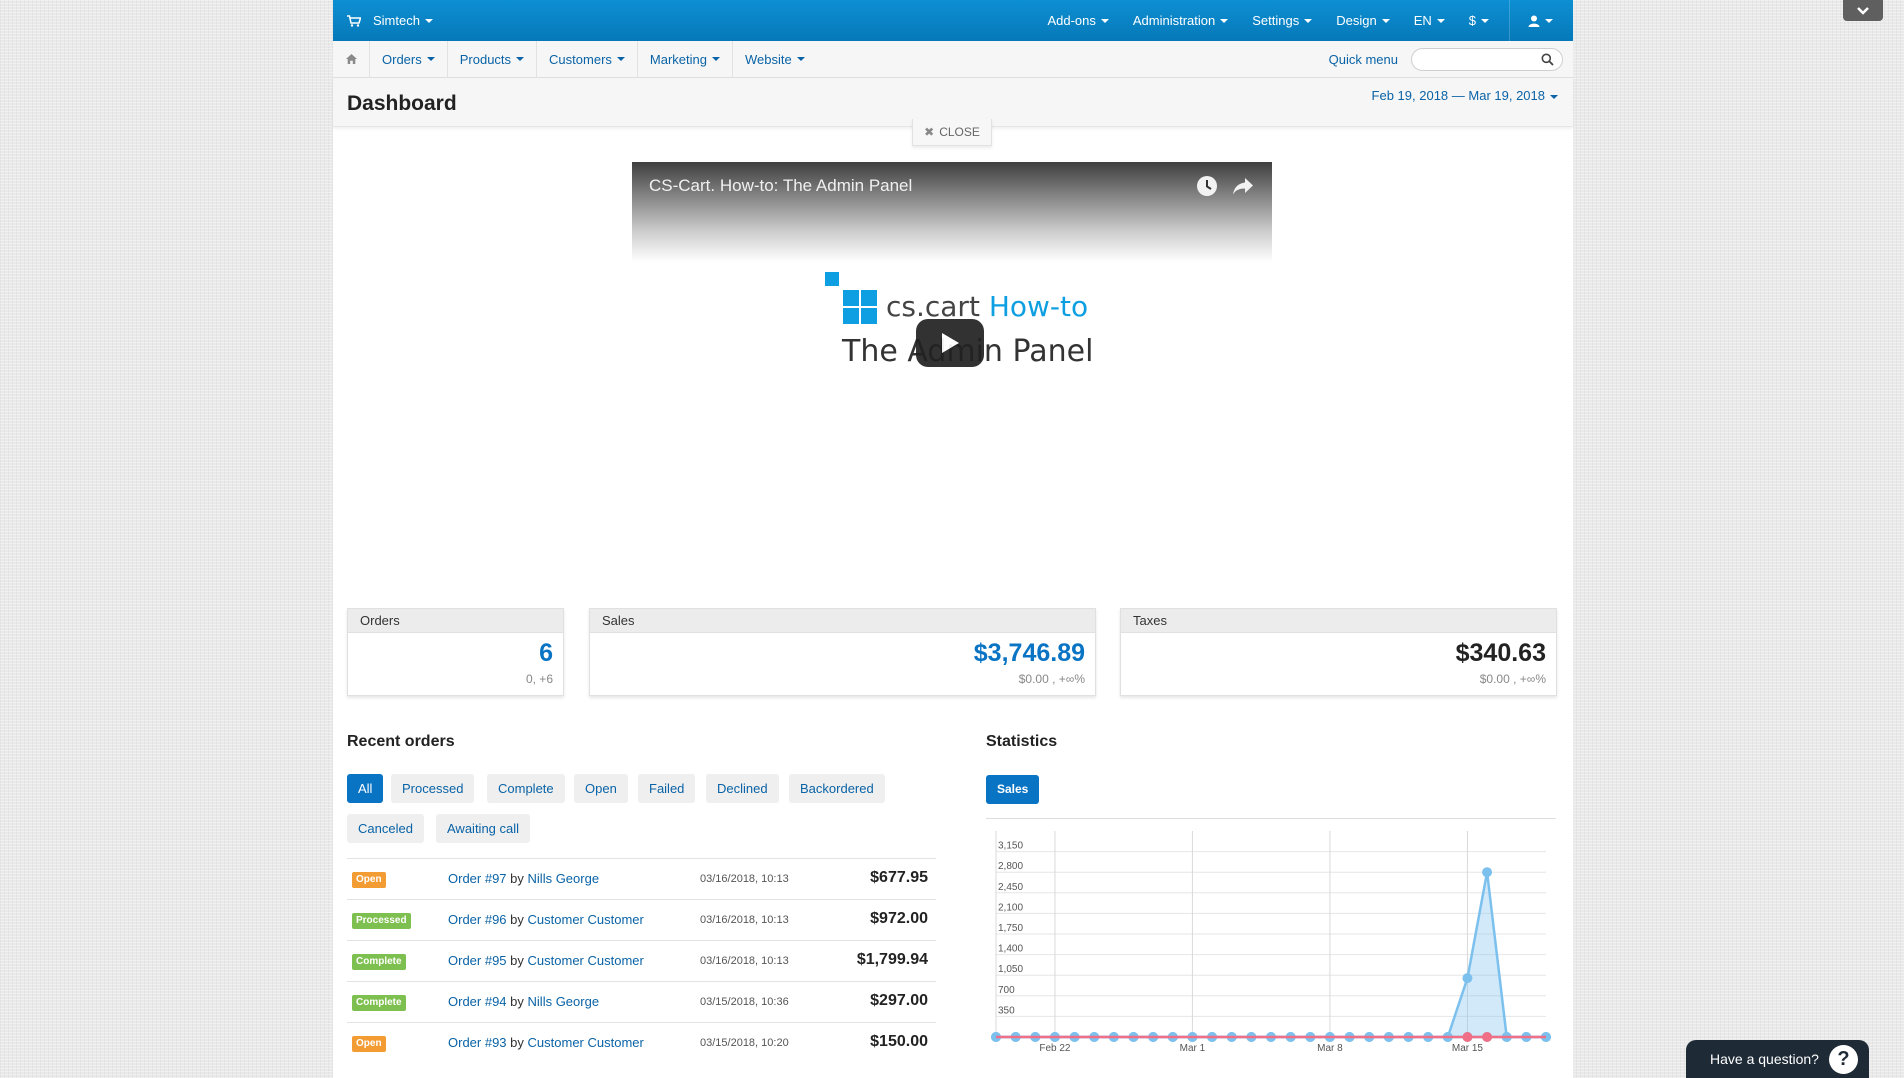  I want to click on order-number: Order #95, so click(477, 960).